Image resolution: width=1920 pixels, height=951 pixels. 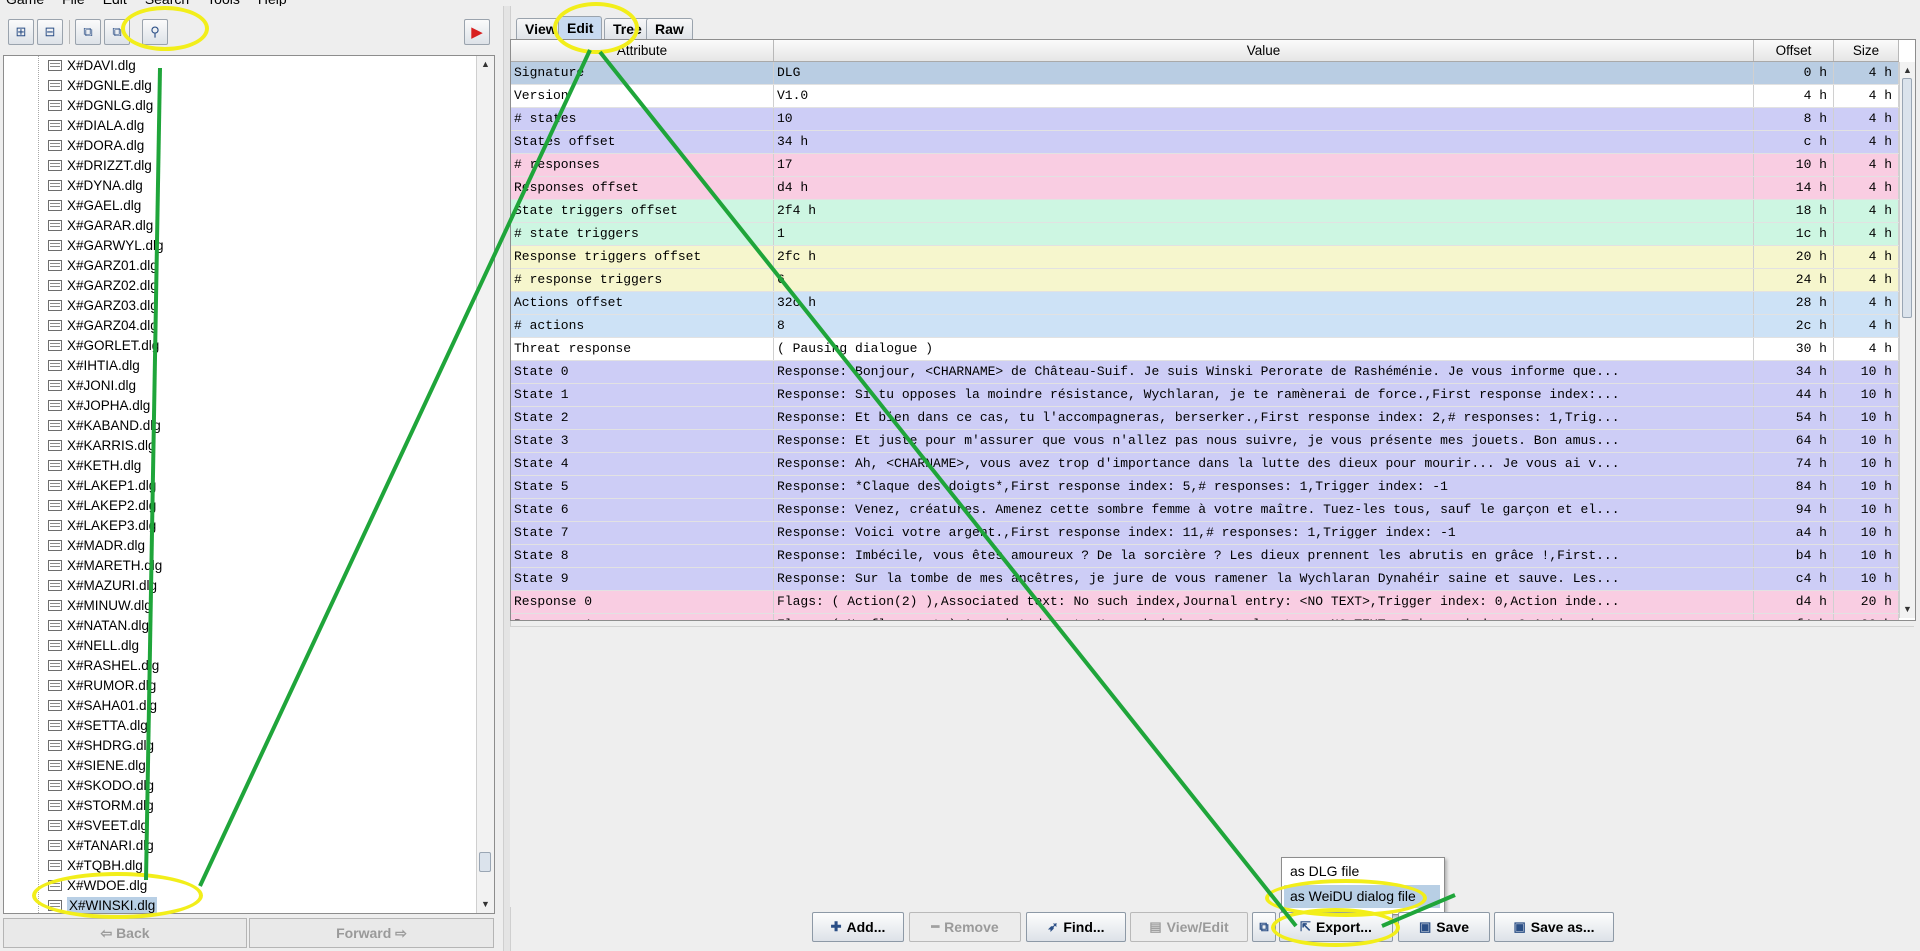 I want to click on tree-item: X#SHDRG.dlg, so click(x=101, y=746).